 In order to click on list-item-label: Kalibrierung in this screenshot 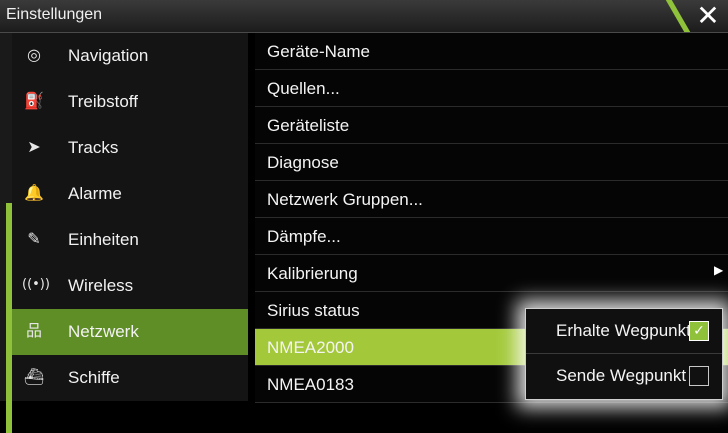, I will do `click(312, 273)`.